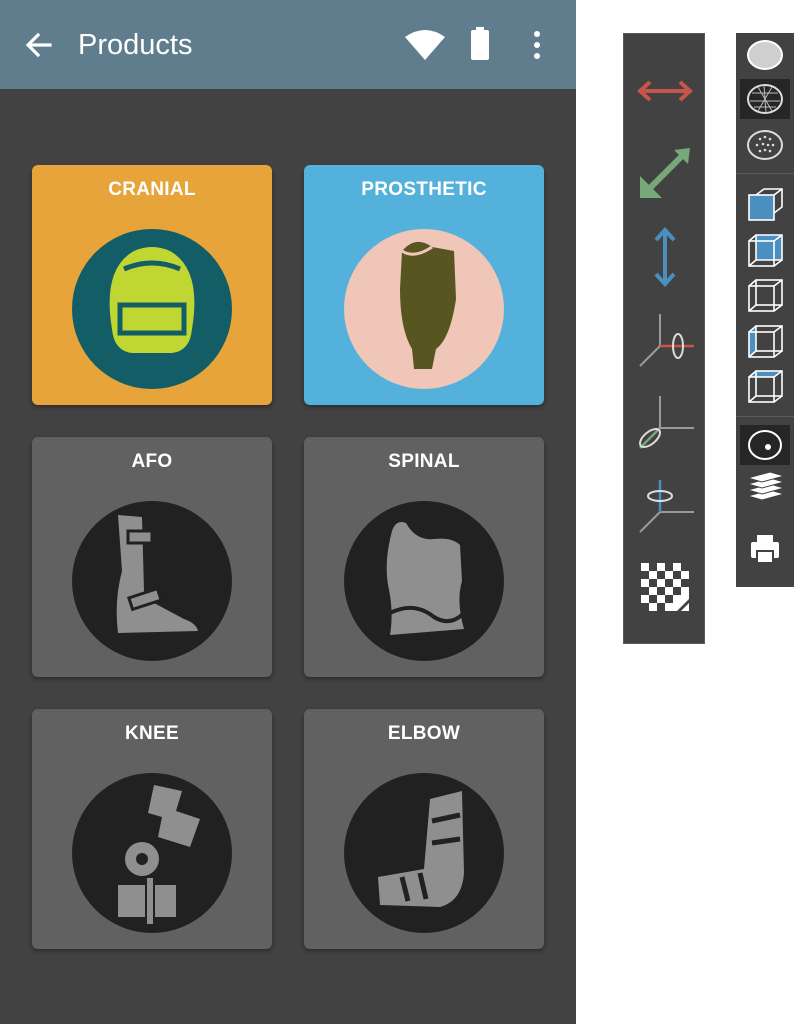 The width and height of the screenshot is (794, 1024). I want to click on overflow-menu-button, so click(537, 45).